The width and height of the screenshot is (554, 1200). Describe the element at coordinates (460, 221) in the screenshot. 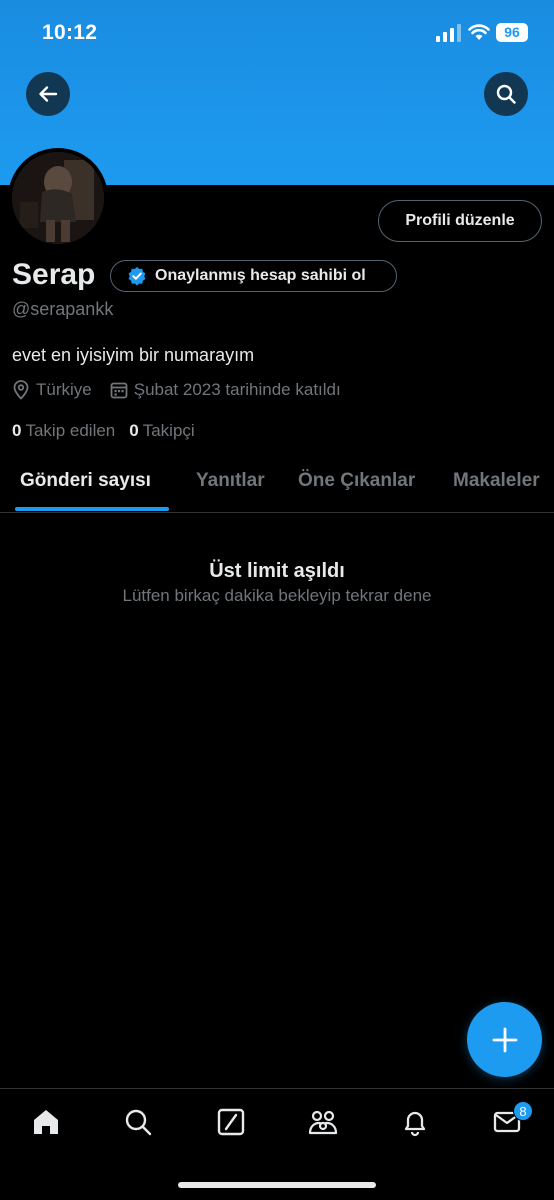

I see `edit-profile-button: Profili düzenle` at that location.